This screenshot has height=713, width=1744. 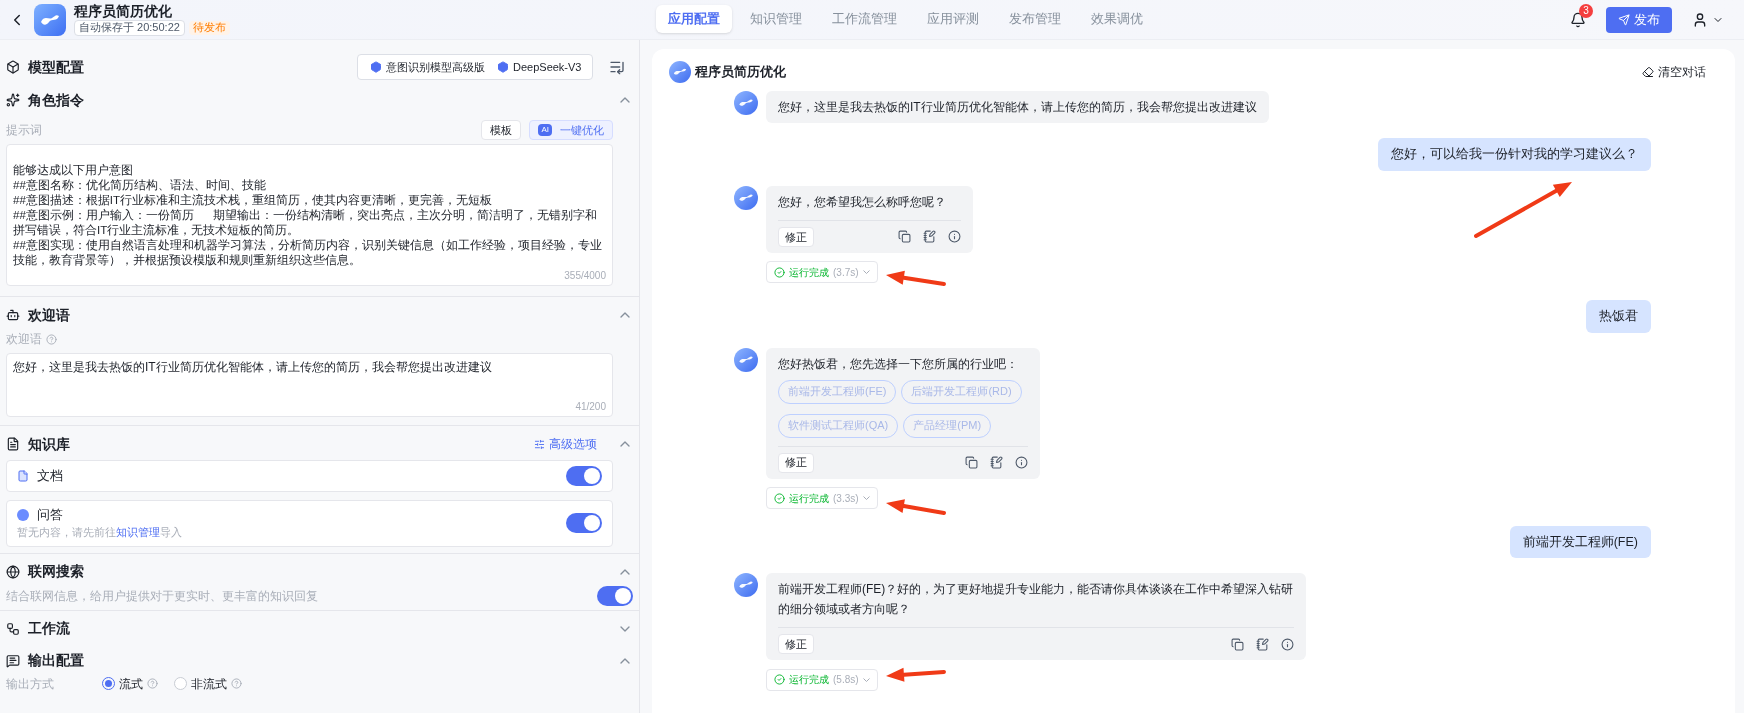 I want to click on run-status: 运行完成 (5.8s), so click(x=822, y=679).